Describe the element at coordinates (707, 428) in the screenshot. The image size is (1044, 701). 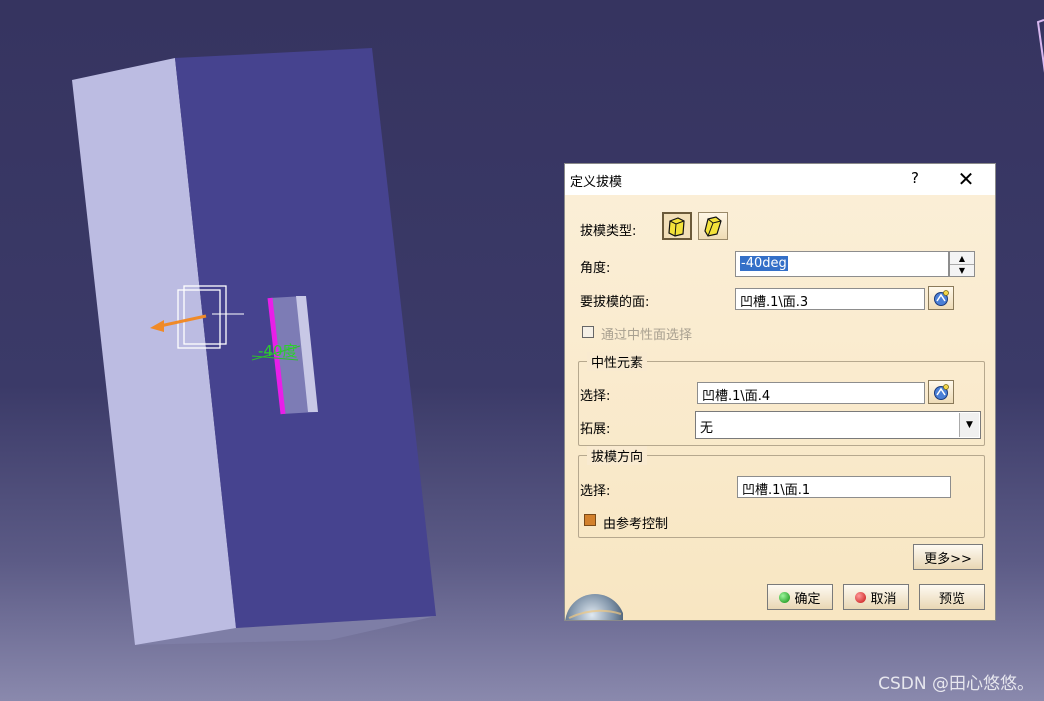
I see `propagation-value: 无` at that location.